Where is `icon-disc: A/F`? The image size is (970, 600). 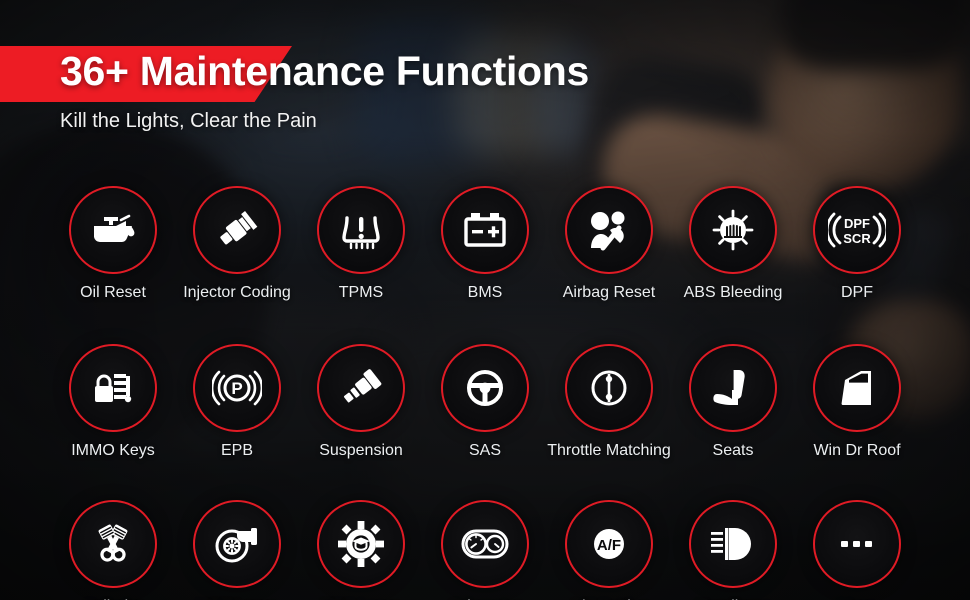
icon-disc: A/F is located at coordinates (609, 544).